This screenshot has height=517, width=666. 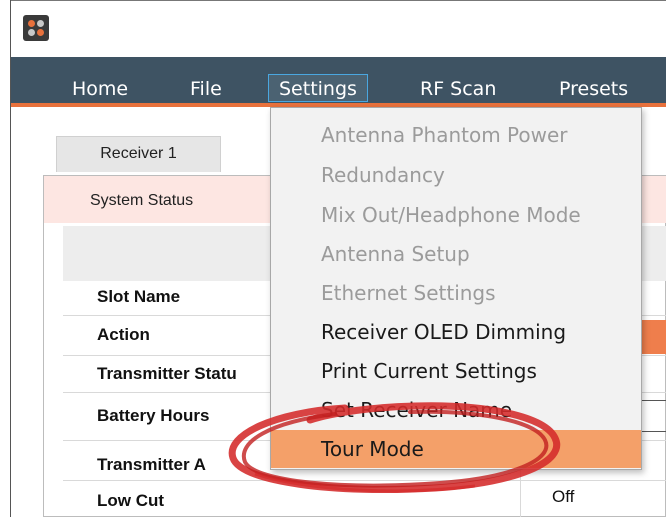 What do you see at coordinates (123, 334) in the screenshot?
I see `row-label-action: Action` at bounding box center [123, 334].